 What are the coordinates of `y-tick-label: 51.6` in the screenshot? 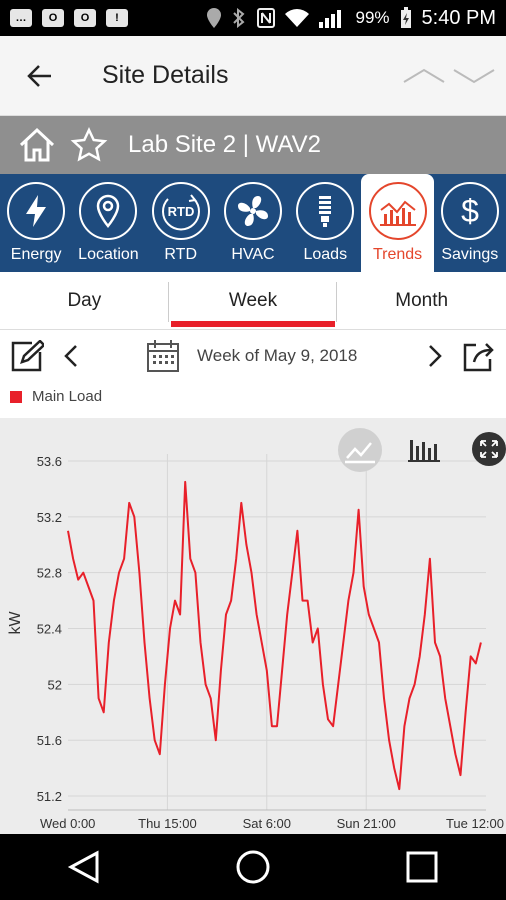 It's located at (49, 740).